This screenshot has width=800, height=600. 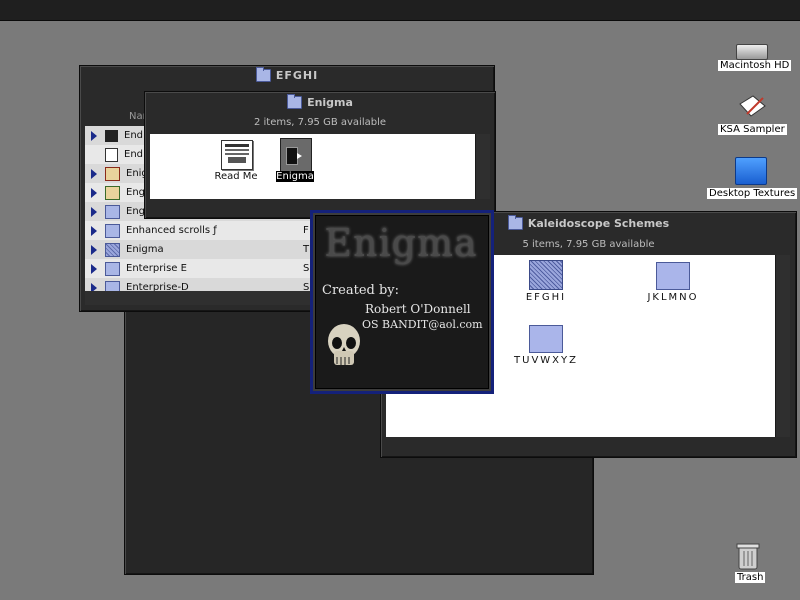 What do you see at coordinates (400, 10) in the screenshot?
I see `menu-bar` at bounding box center [400, 10].